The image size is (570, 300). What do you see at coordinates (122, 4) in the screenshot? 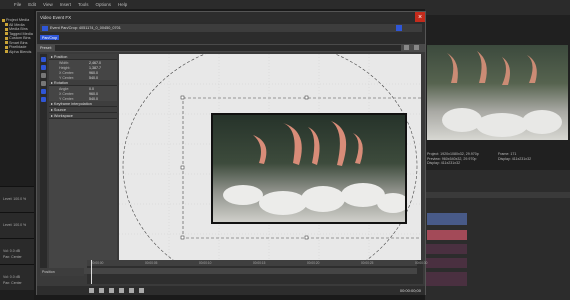
I see `menu-help: Help` at bounding box center [122, 4].